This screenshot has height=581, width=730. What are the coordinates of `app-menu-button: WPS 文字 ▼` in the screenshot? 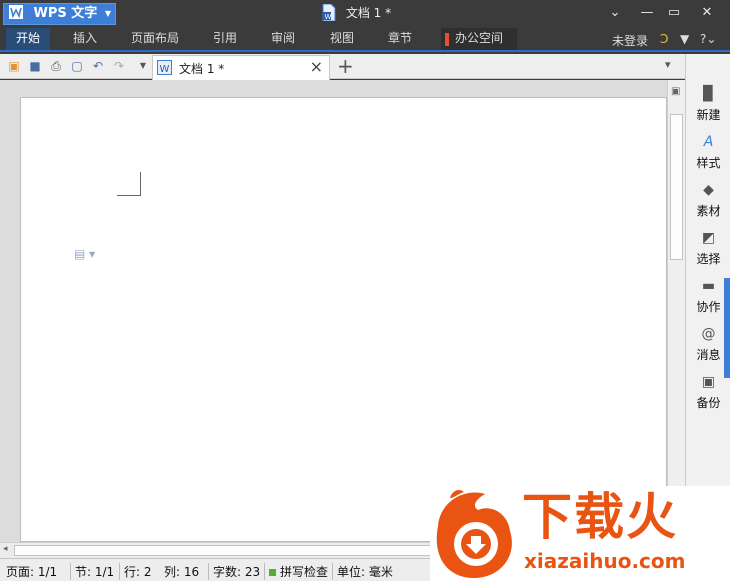 It's located at (59, 14).